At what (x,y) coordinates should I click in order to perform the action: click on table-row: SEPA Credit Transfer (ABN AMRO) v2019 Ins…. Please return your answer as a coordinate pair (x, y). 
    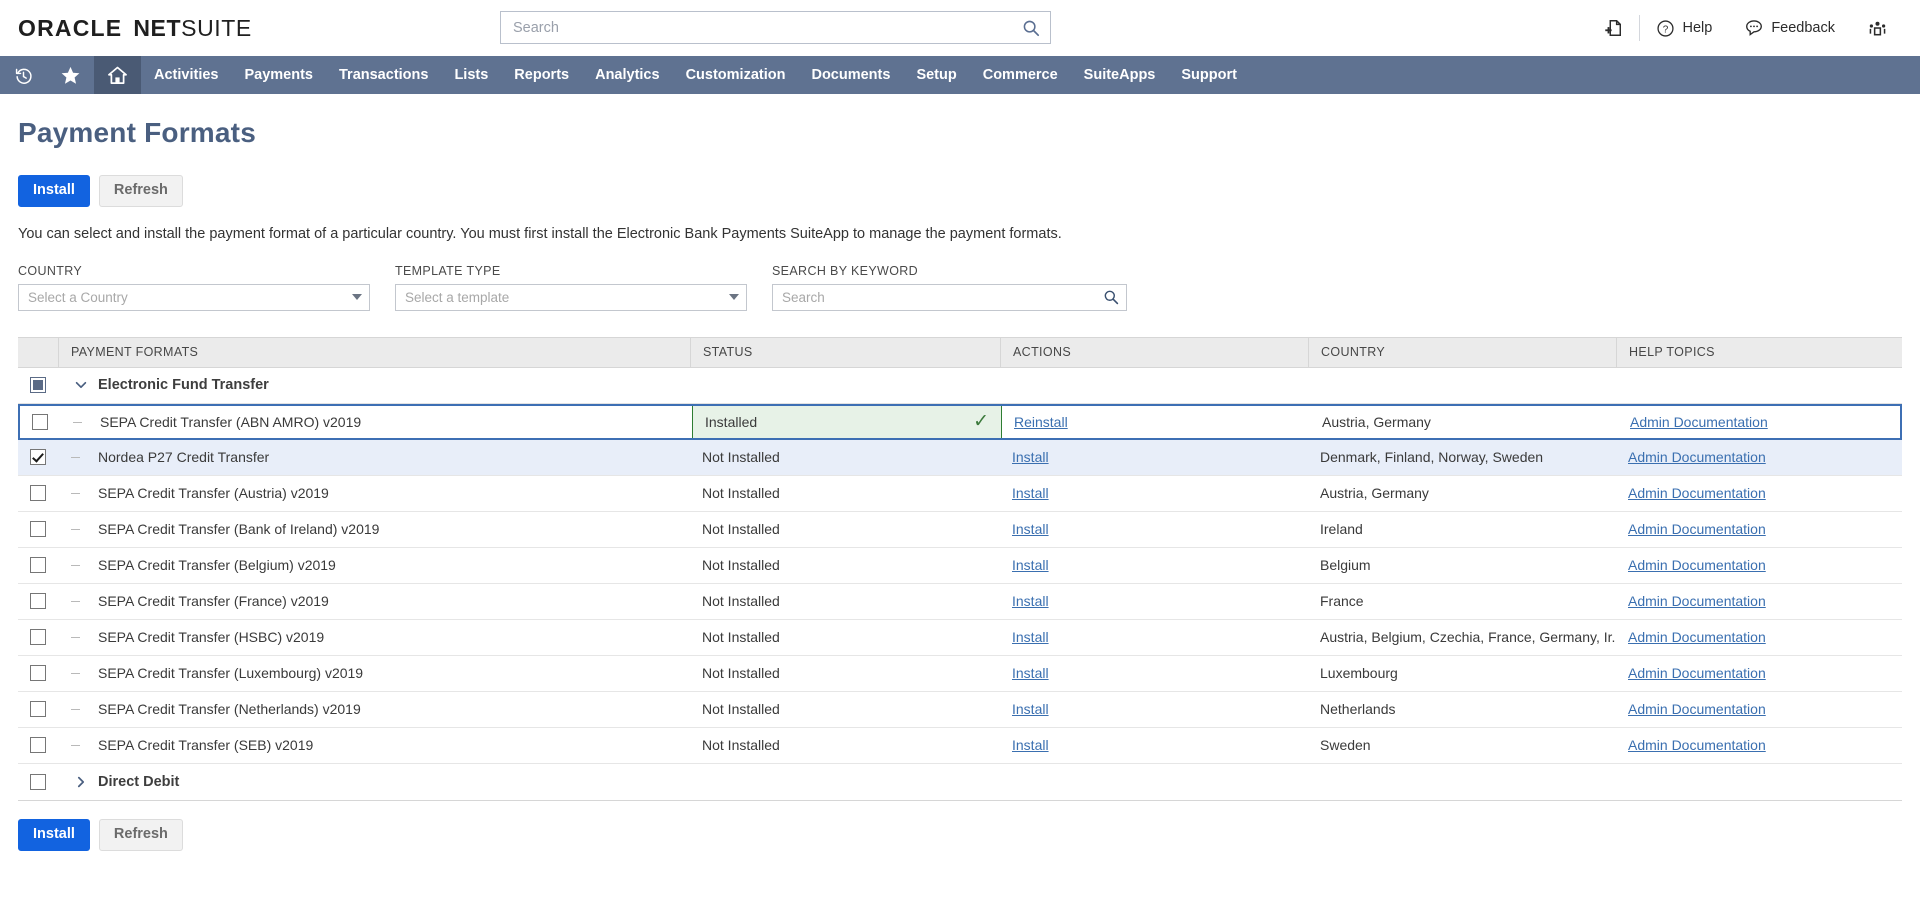
    Looking at the image, I should click on (960, 421).